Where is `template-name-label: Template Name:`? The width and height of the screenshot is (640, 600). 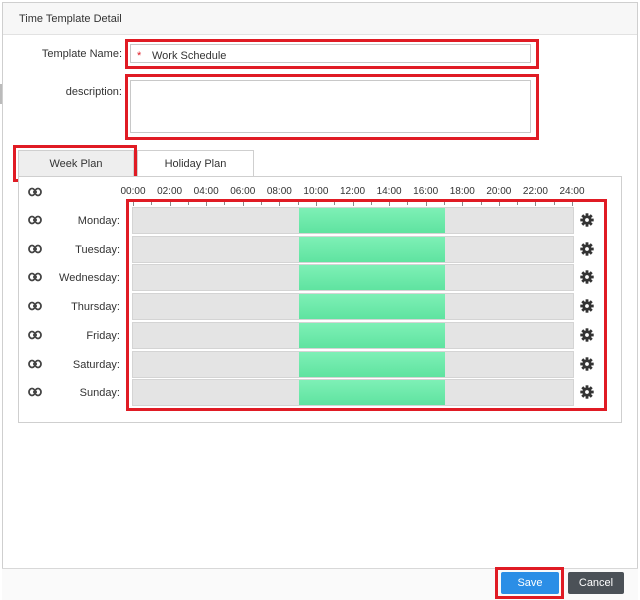 template-name-label: Template Name: is located at coordinates (81, 54).